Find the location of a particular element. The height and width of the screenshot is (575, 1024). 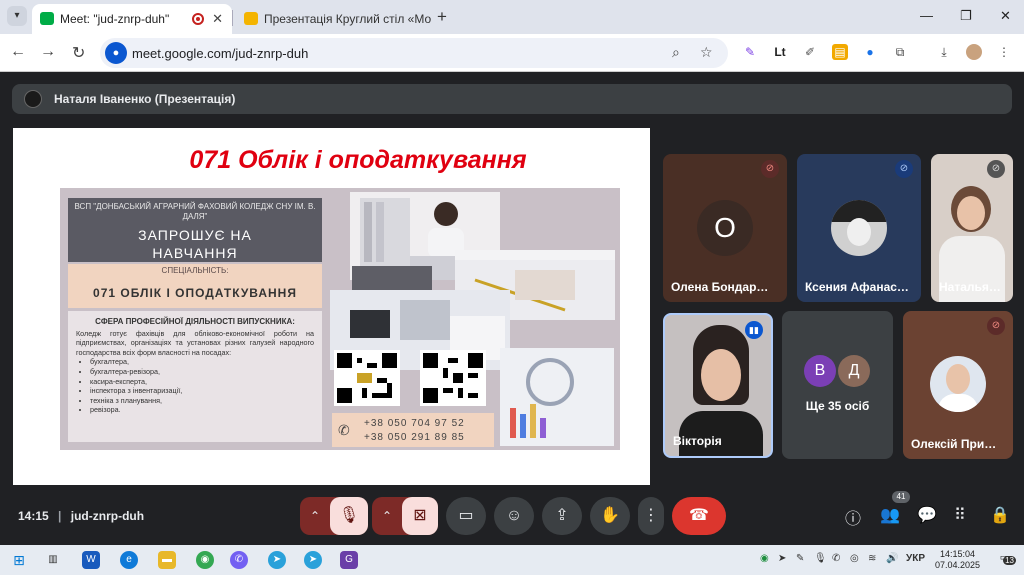

phone-icon: ✆ is located at coordinates (344, 430).